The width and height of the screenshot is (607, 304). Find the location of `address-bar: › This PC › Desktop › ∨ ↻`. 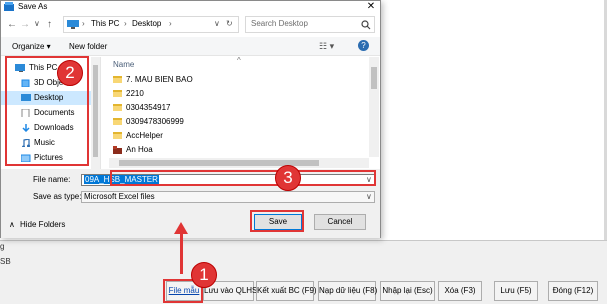

address-bar: › This PC › Desktop › ∨ ↻ is located at coordinates (151, 24).